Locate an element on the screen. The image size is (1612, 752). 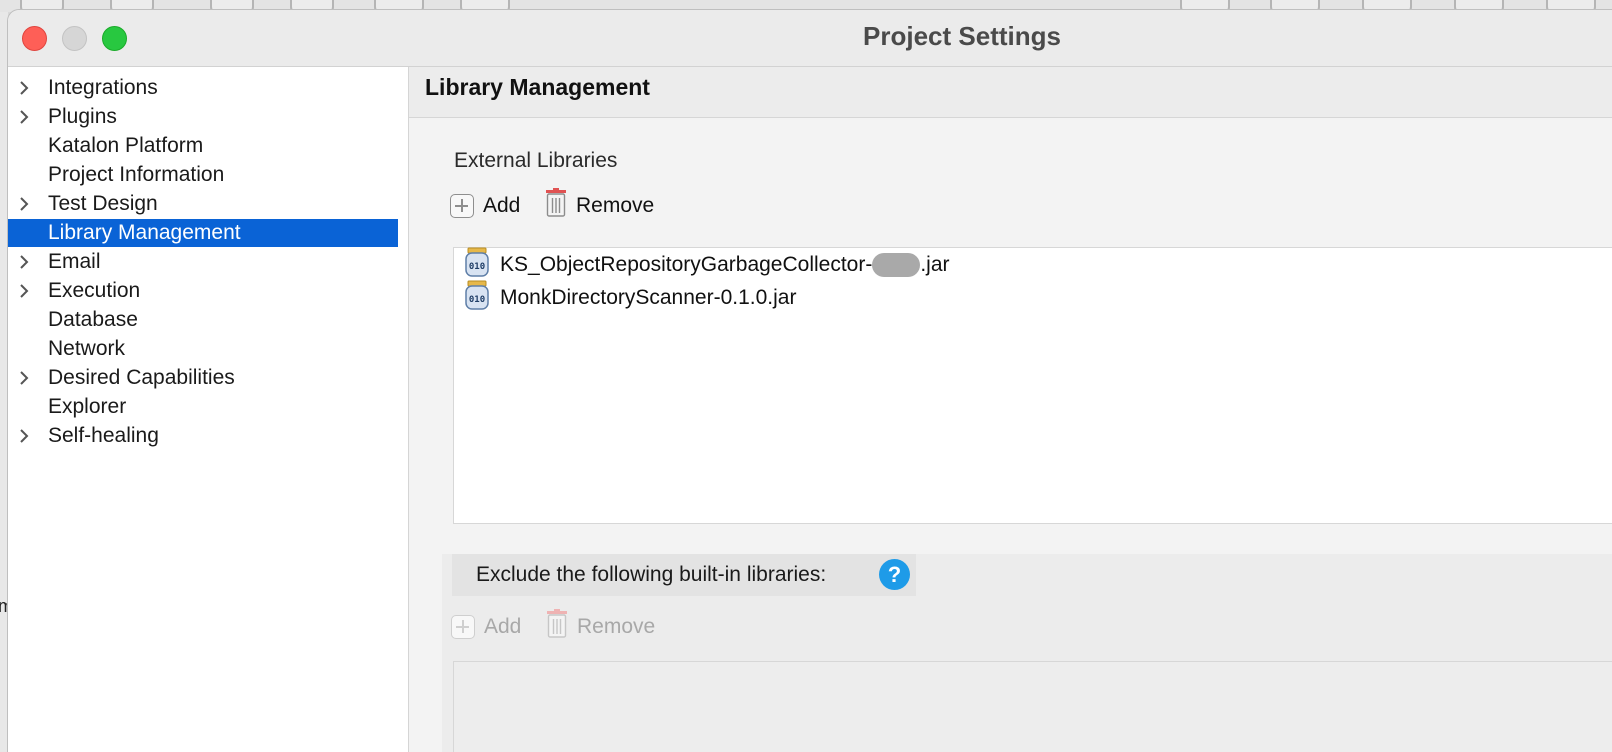
tree-item-label: Library Management is located at coordinates (144, 232).